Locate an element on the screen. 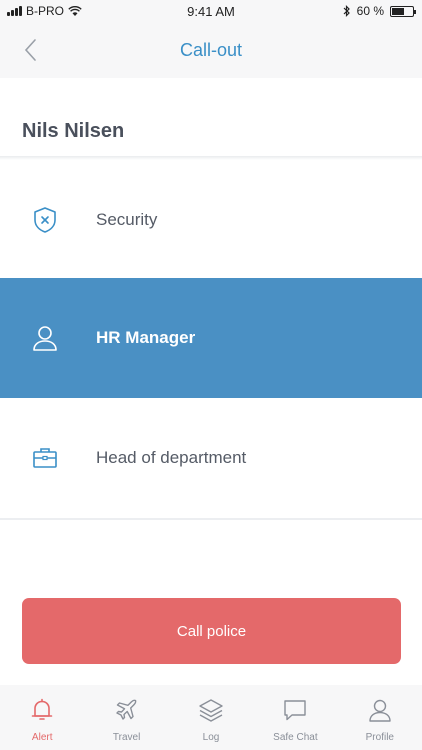 The width and height of the screenshot is (422, 750). tab-safe-chat: Safe Chat is located at coordinates (295, 717).